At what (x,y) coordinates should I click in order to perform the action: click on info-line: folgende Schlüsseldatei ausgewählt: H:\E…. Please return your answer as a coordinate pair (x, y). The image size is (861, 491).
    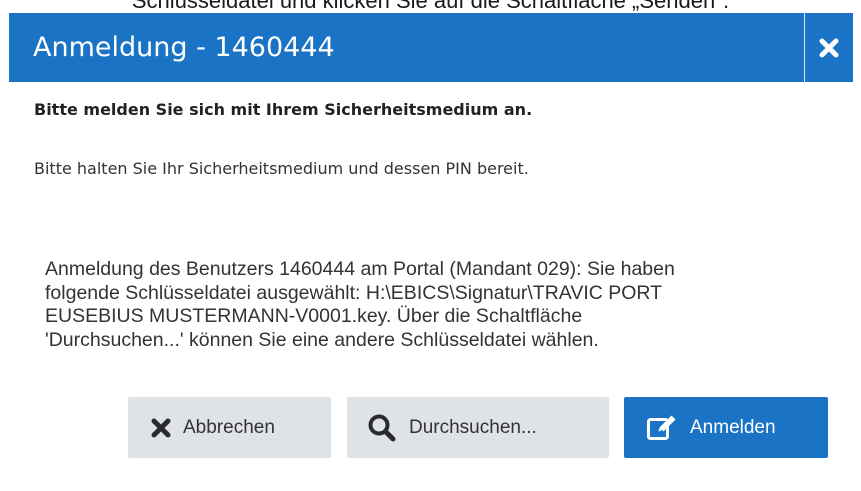
    Looking at the image, I should click on (354, 292).